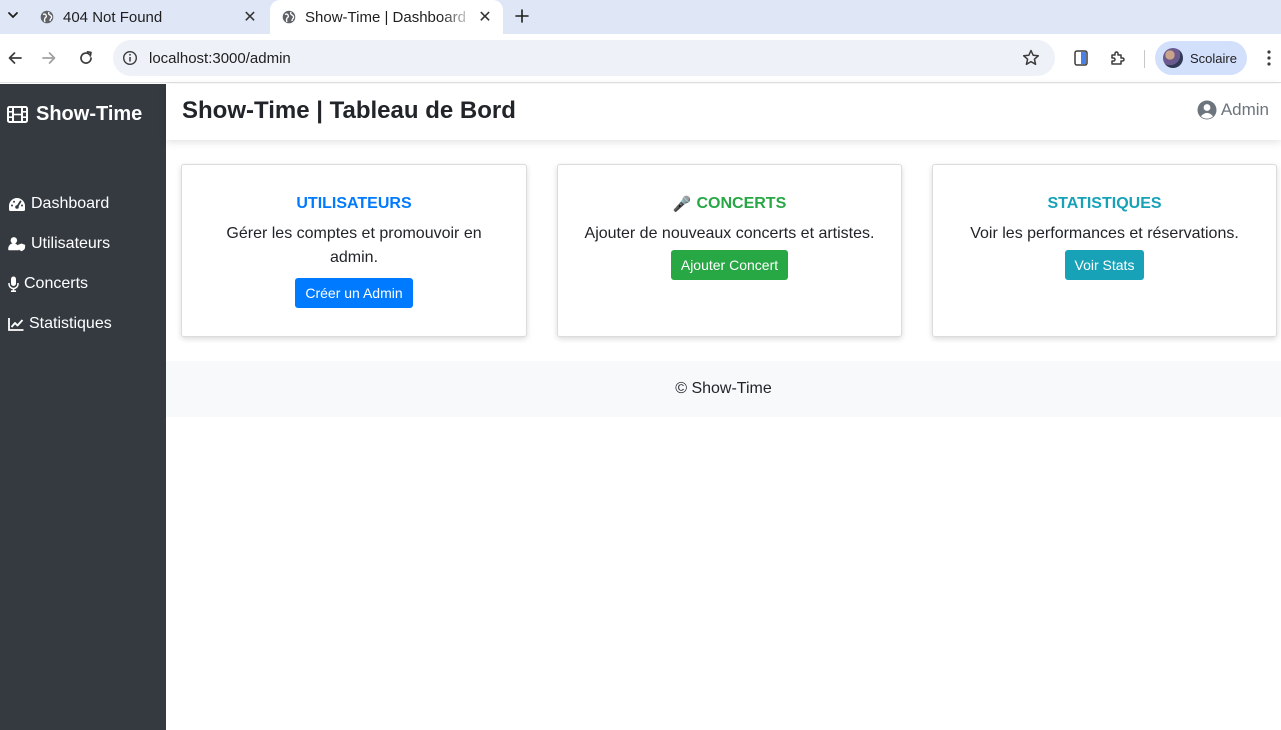  I want to click on browser-tab-404: 404 Not Found ✕, so click(148, 17).